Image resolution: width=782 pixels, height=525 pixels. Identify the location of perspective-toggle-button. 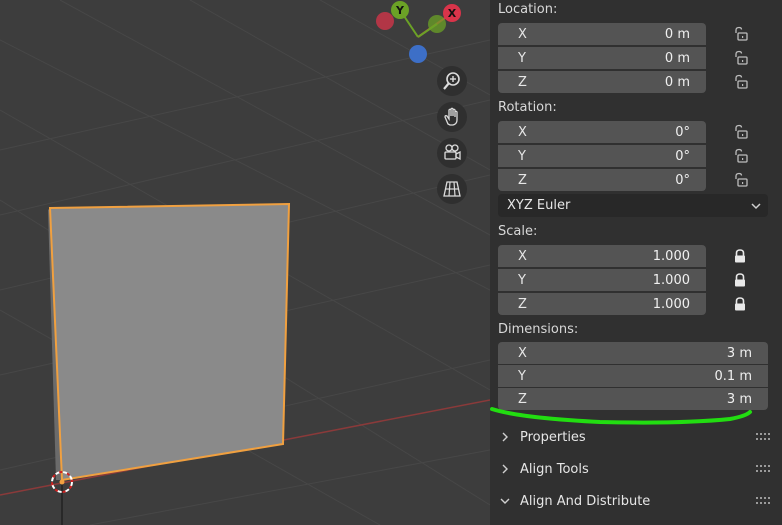
(452, 189).